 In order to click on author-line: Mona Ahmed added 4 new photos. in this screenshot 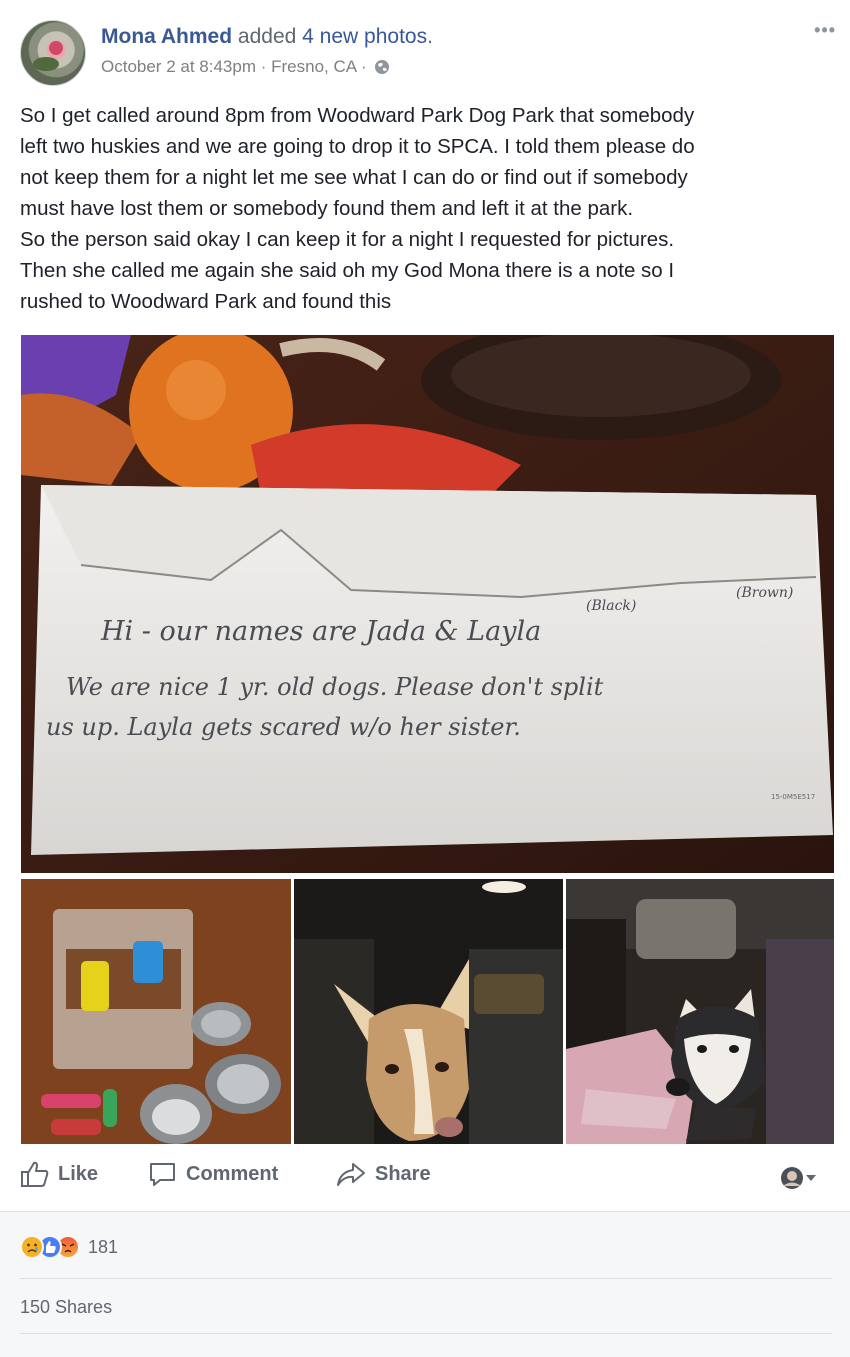, I will do `click(267, 37)`.